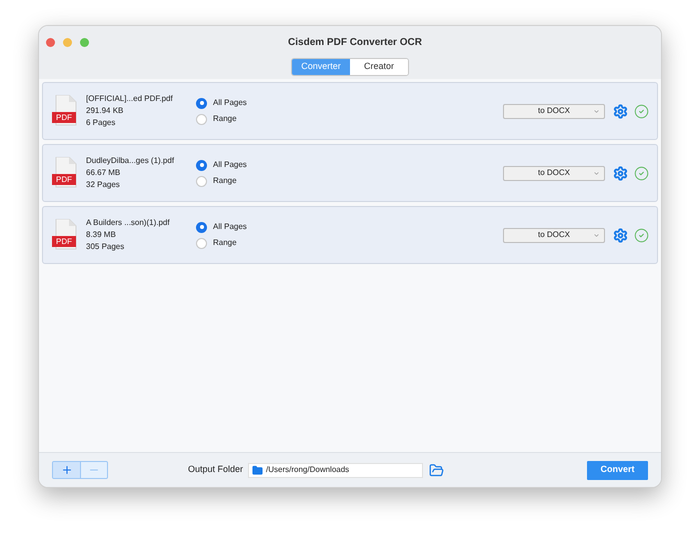 The image size is (700, 538). Describe the element at coordinates (104, 173) in the screenshot. I see `file-size: 66.67 MB` at that location.